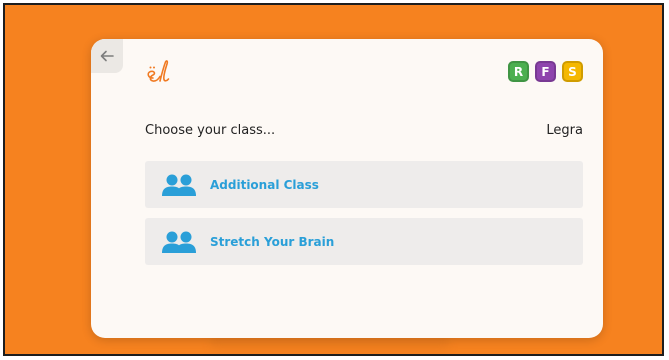 The width and height of the screenshot is (669, 360). I want to click on class-item-label: Stretch Your Brain, so click(272, 241).